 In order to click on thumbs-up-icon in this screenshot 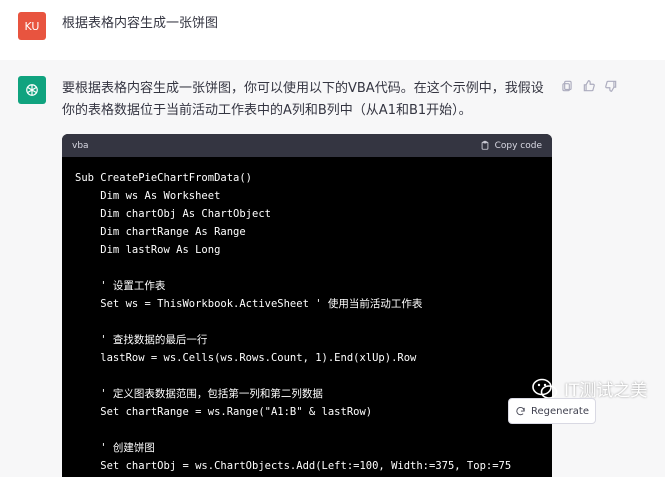, I will do `click(589, 85)`.